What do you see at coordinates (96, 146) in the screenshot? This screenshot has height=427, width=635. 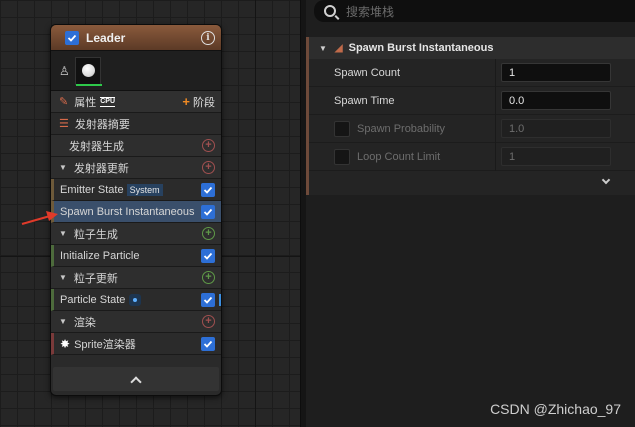 I see `emitter-spawn-label: 发射器生成` at bounding box center [96, 146].